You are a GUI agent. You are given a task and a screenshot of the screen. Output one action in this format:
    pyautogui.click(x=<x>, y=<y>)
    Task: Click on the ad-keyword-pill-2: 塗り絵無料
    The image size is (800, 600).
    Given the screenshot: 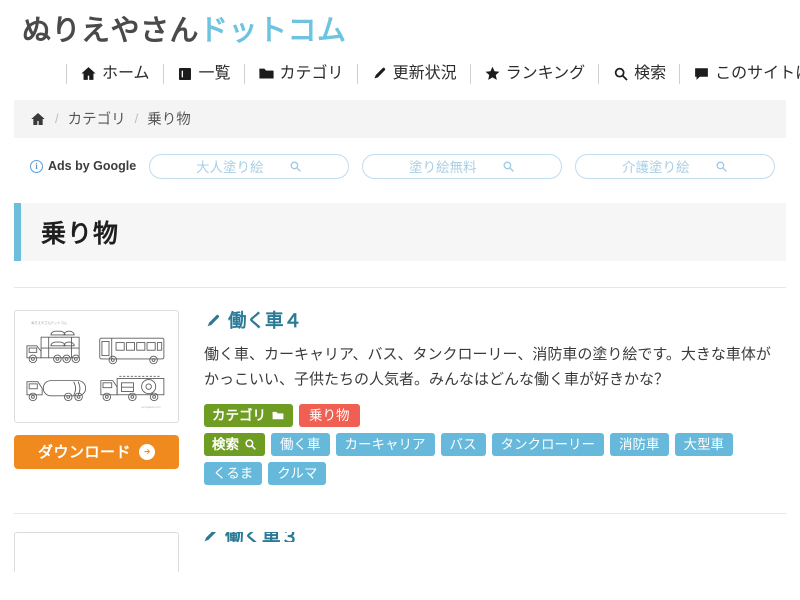 What is the action you would take?
    pyautogui.click(x=462, y=166)
    